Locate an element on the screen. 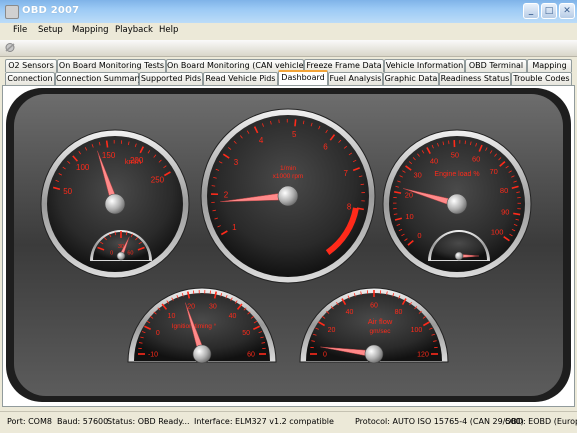  timing-label: -10 is located at coordinates (153, 354).